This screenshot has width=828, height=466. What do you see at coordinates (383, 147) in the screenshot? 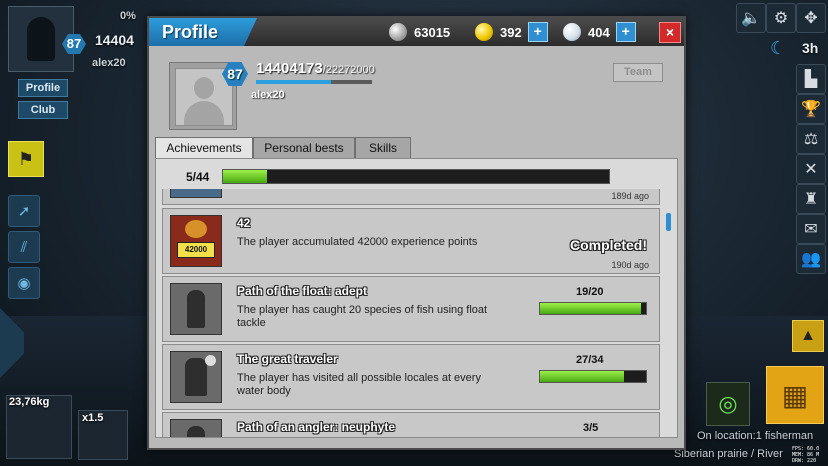
I see `tab-skills: Skills` at bounding box center [383, 147].